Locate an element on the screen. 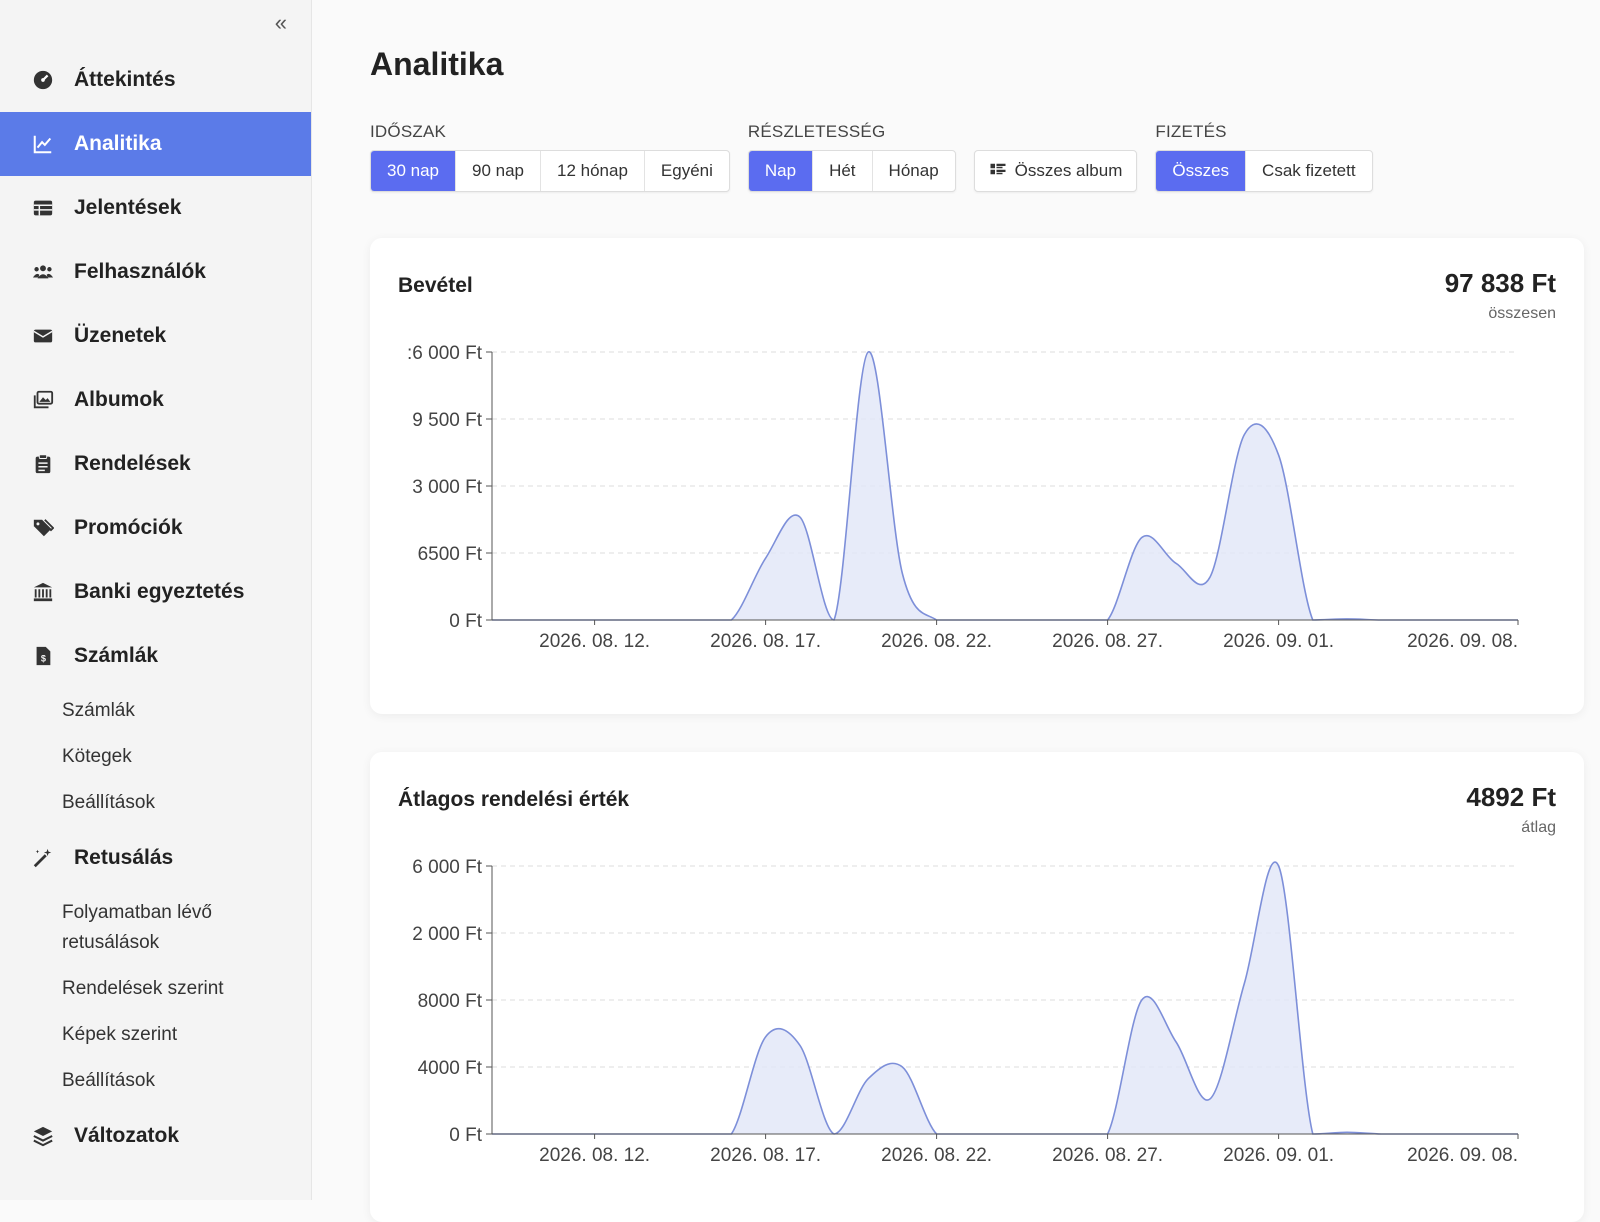 The image size is (1600, 1222). total-caption: összesen is located at coordinates (1522, 313).